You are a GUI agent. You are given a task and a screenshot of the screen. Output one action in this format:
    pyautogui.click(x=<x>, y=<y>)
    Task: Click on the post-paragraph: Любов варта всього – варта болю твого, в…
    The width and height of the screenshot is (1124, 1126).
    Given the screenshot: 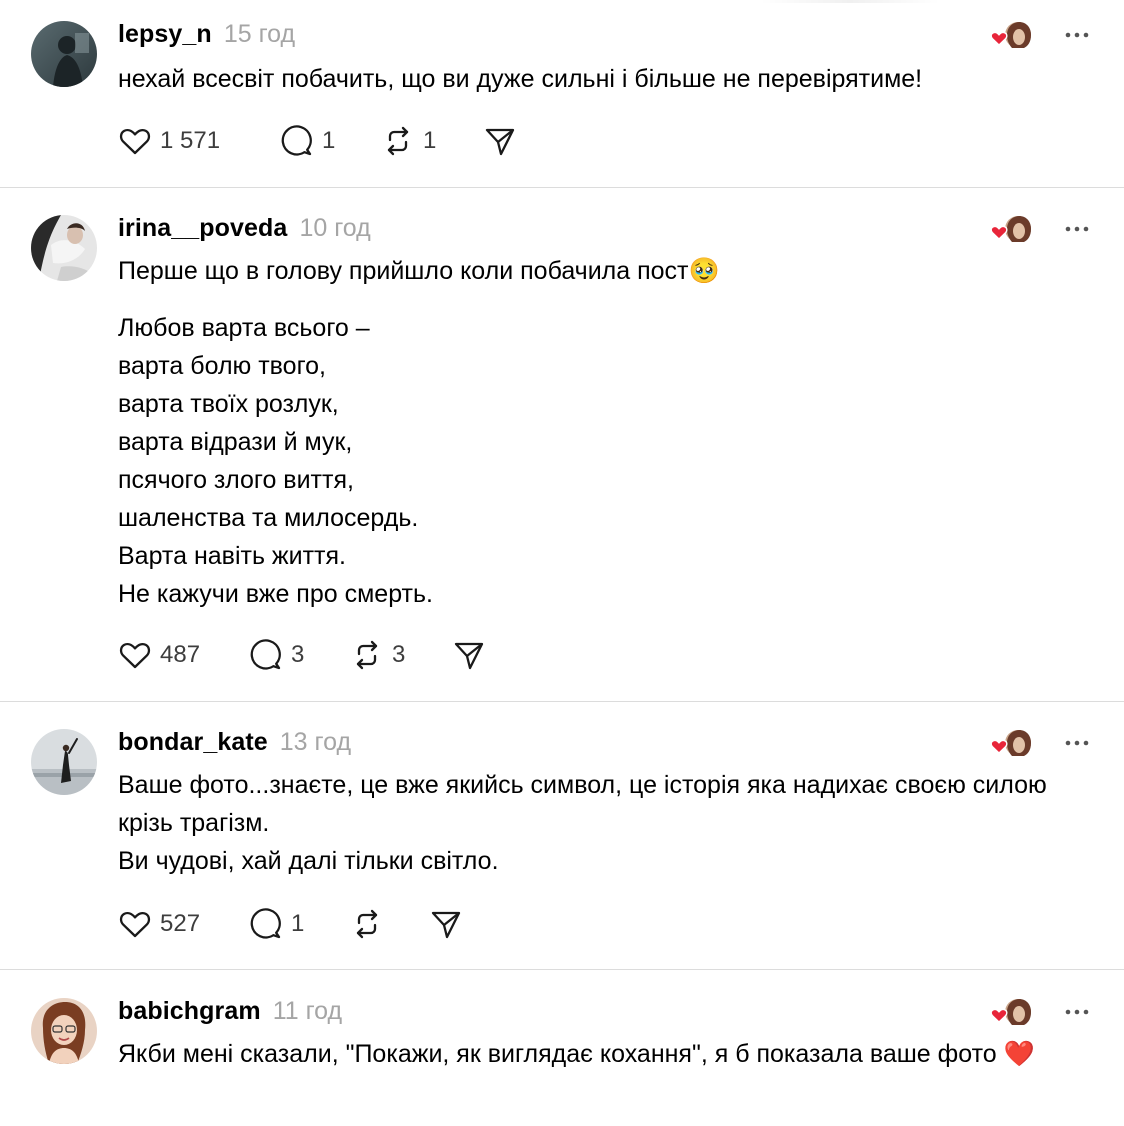 What is the action you would take?
    pyautogui.click(x=275, y=461)
    